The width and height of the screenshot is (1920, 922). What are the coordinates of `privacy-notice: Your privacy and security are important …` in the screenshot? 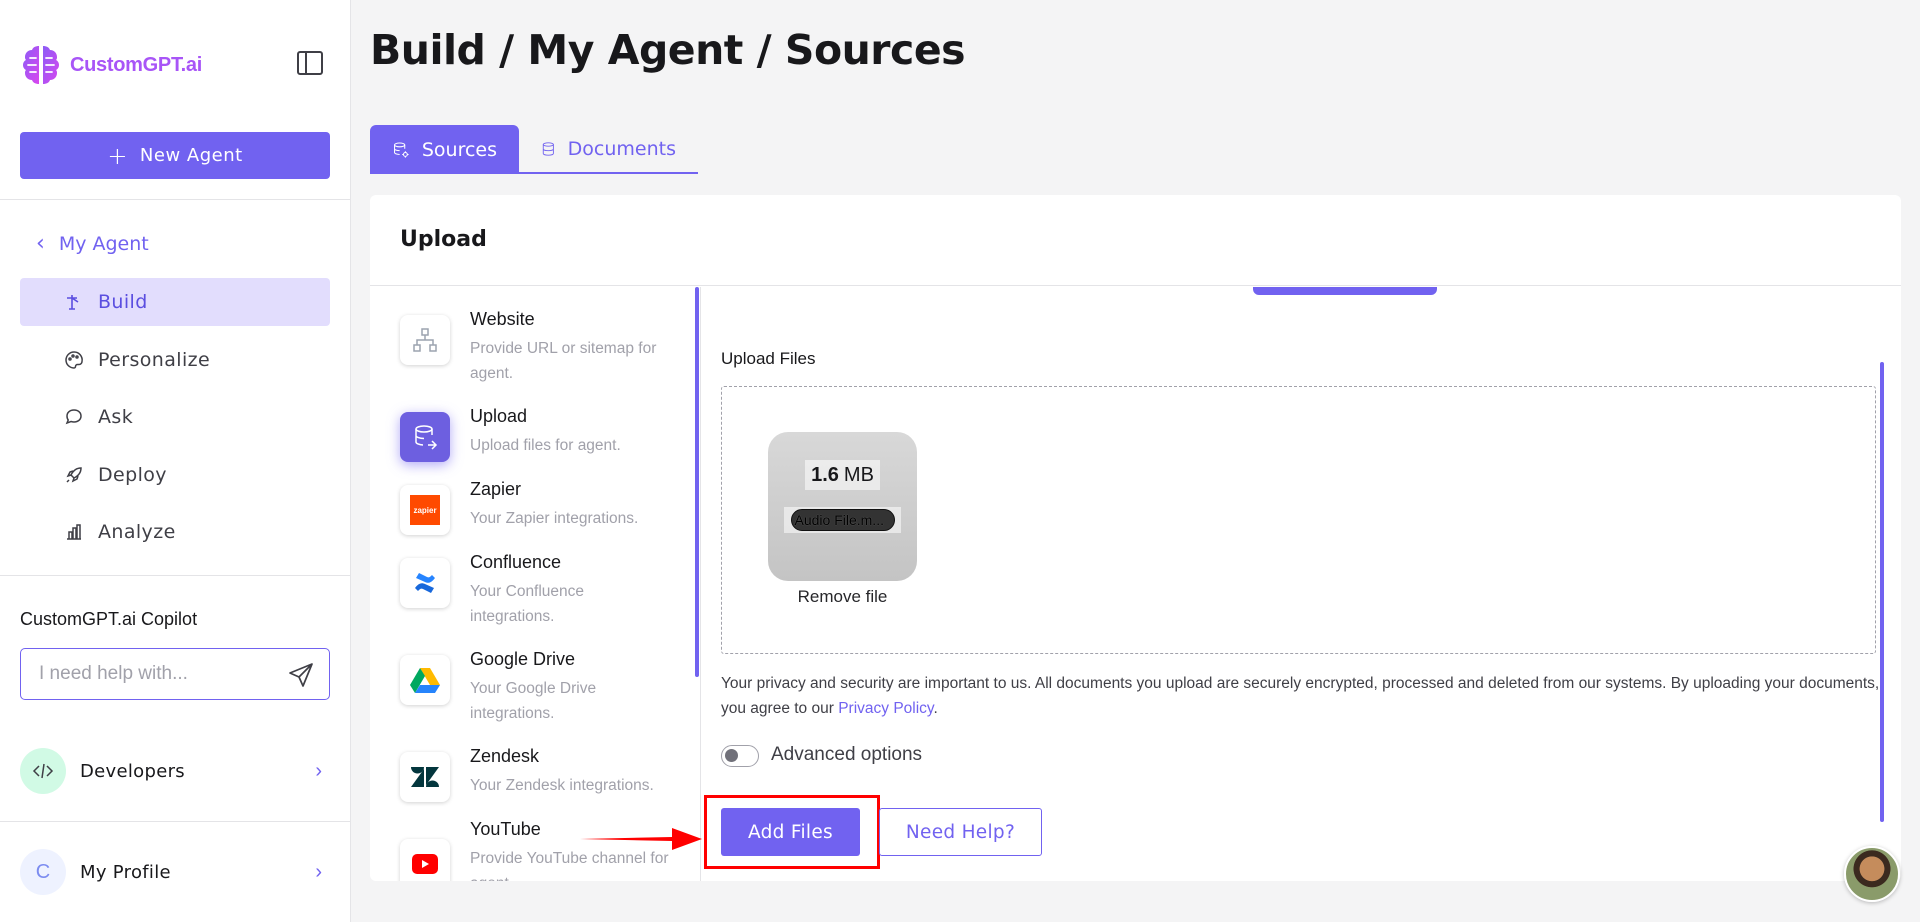 It's located at (1301, 696).